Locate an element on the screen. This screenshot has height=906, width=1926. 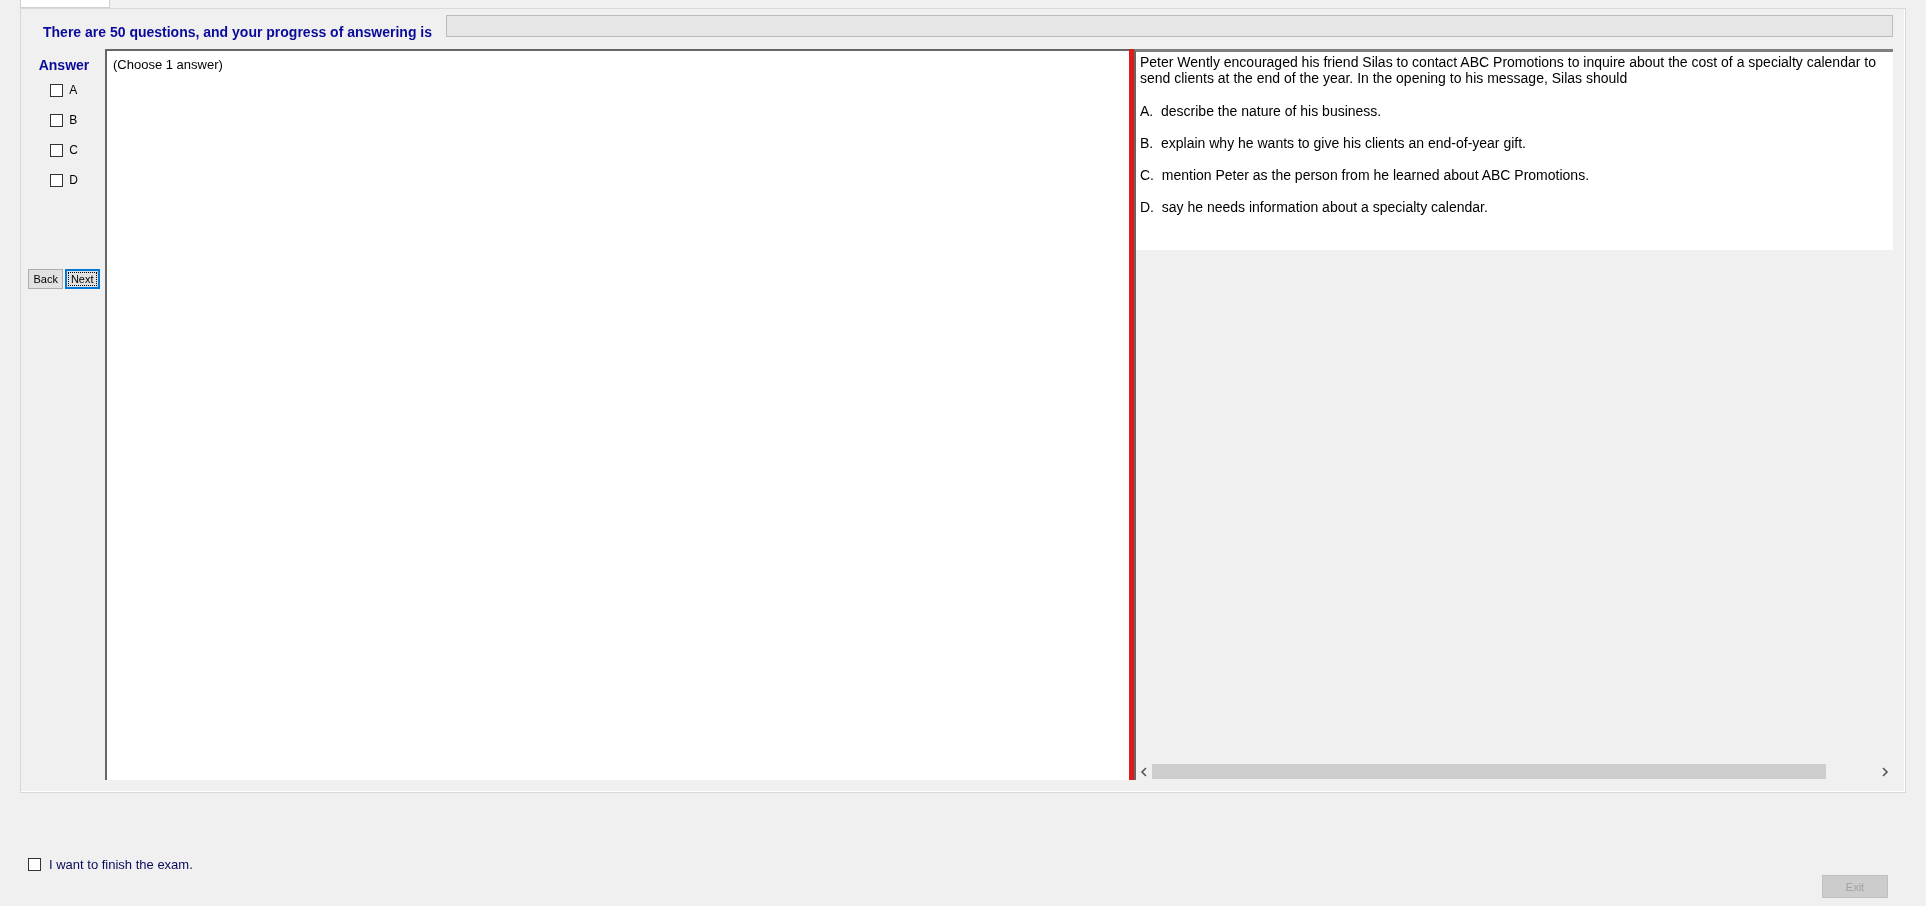
question-text: Peter Wently encouraged his friend Silas to contact ABC Promotions to inquire about the cost of a specialty calendar to send clients at the end of the year. In the opening to his message, Silas should is located at coordinates (1508, 70).